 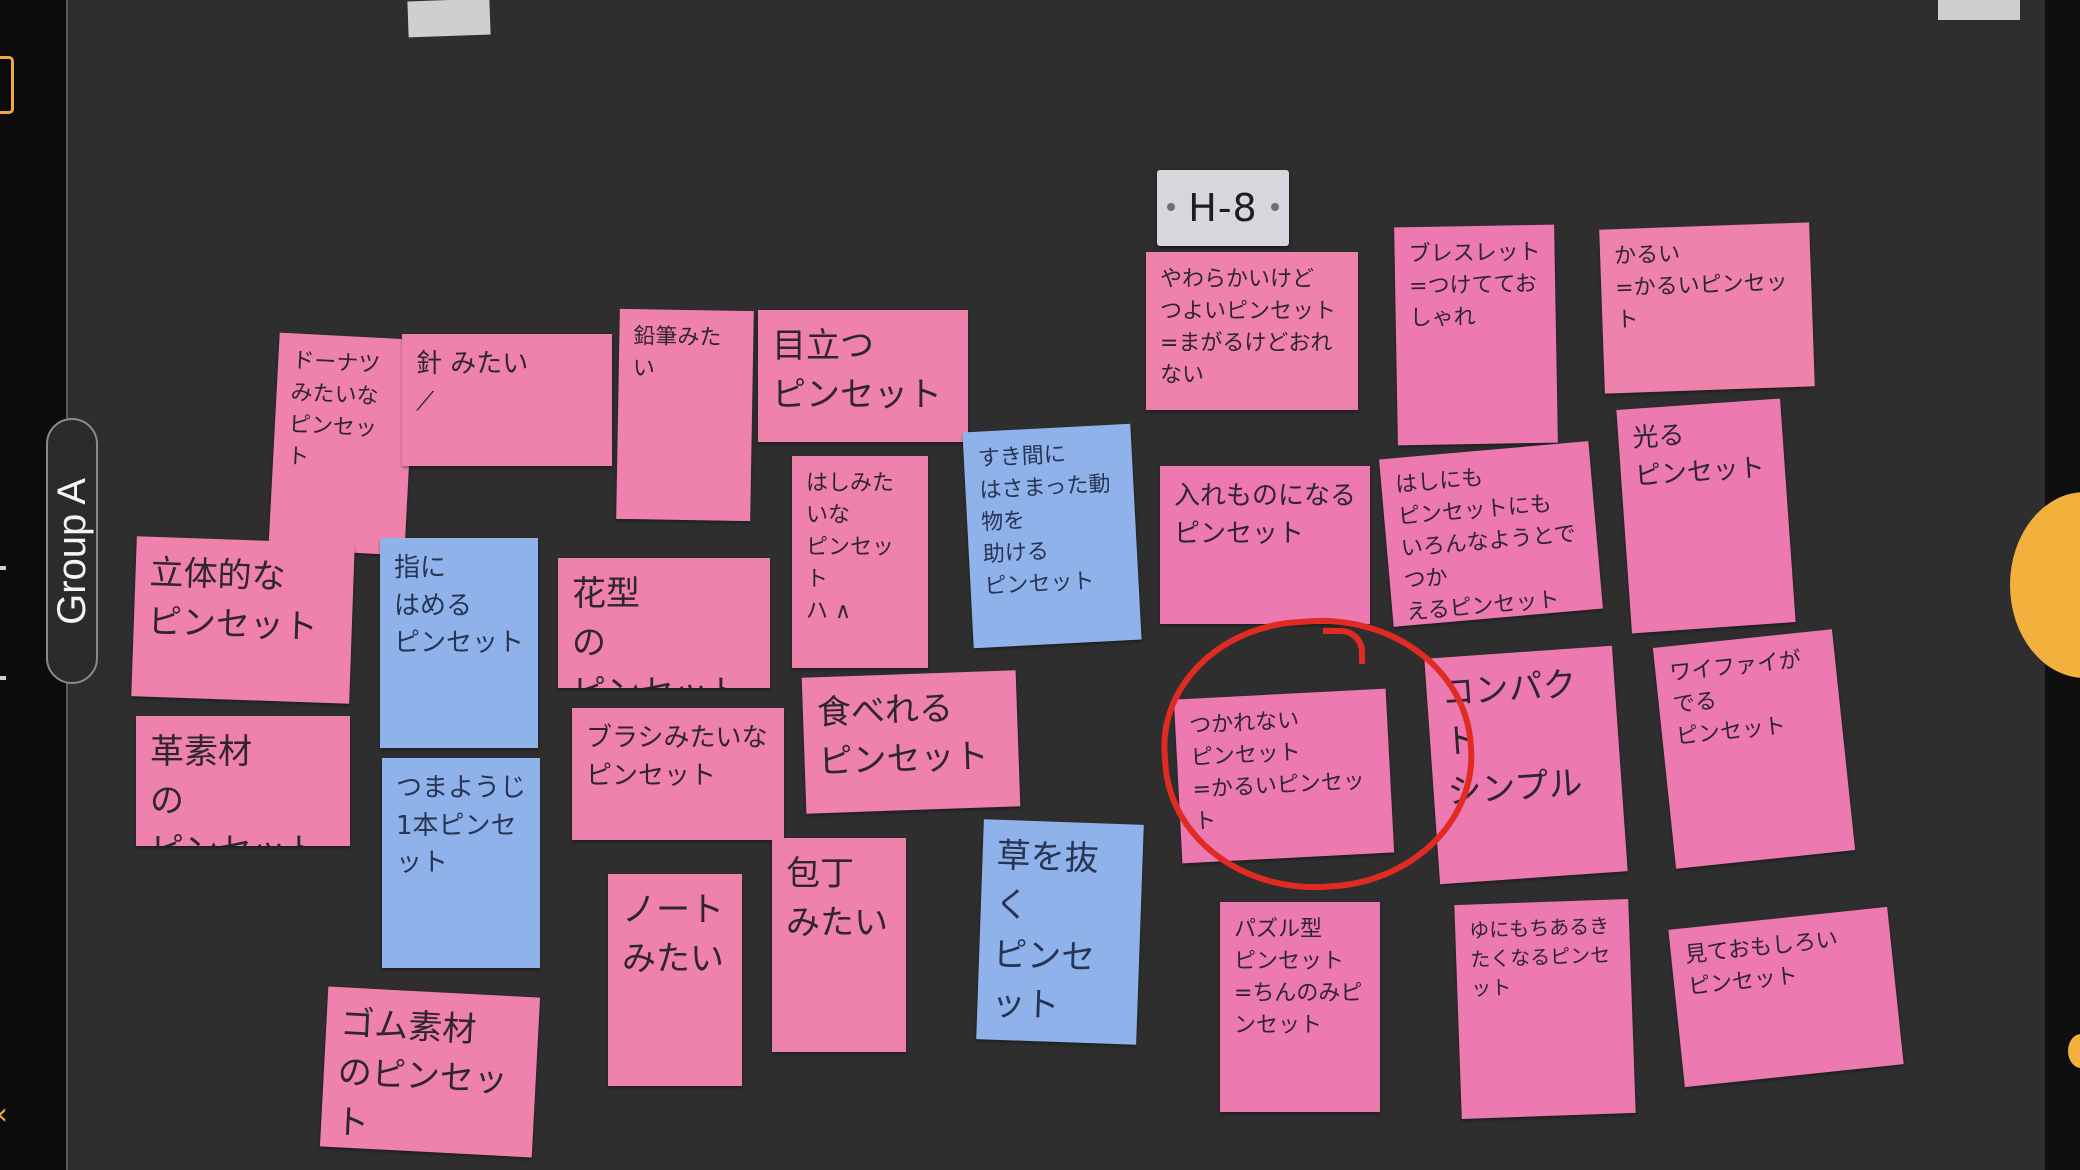 What do you see at coordinates (461, 863) in the screenshot?
I see `sticky-note: つまようじ 1本ピンセット` at bounding box center [461, 863].